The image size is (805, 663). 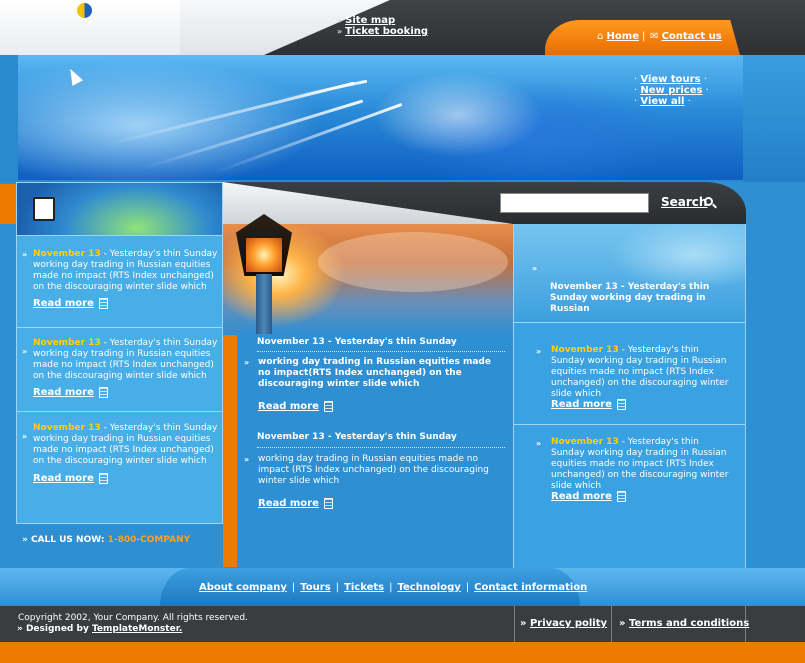 I want to click on call-label: CALL US NOW:, so click(x=69, y=540).